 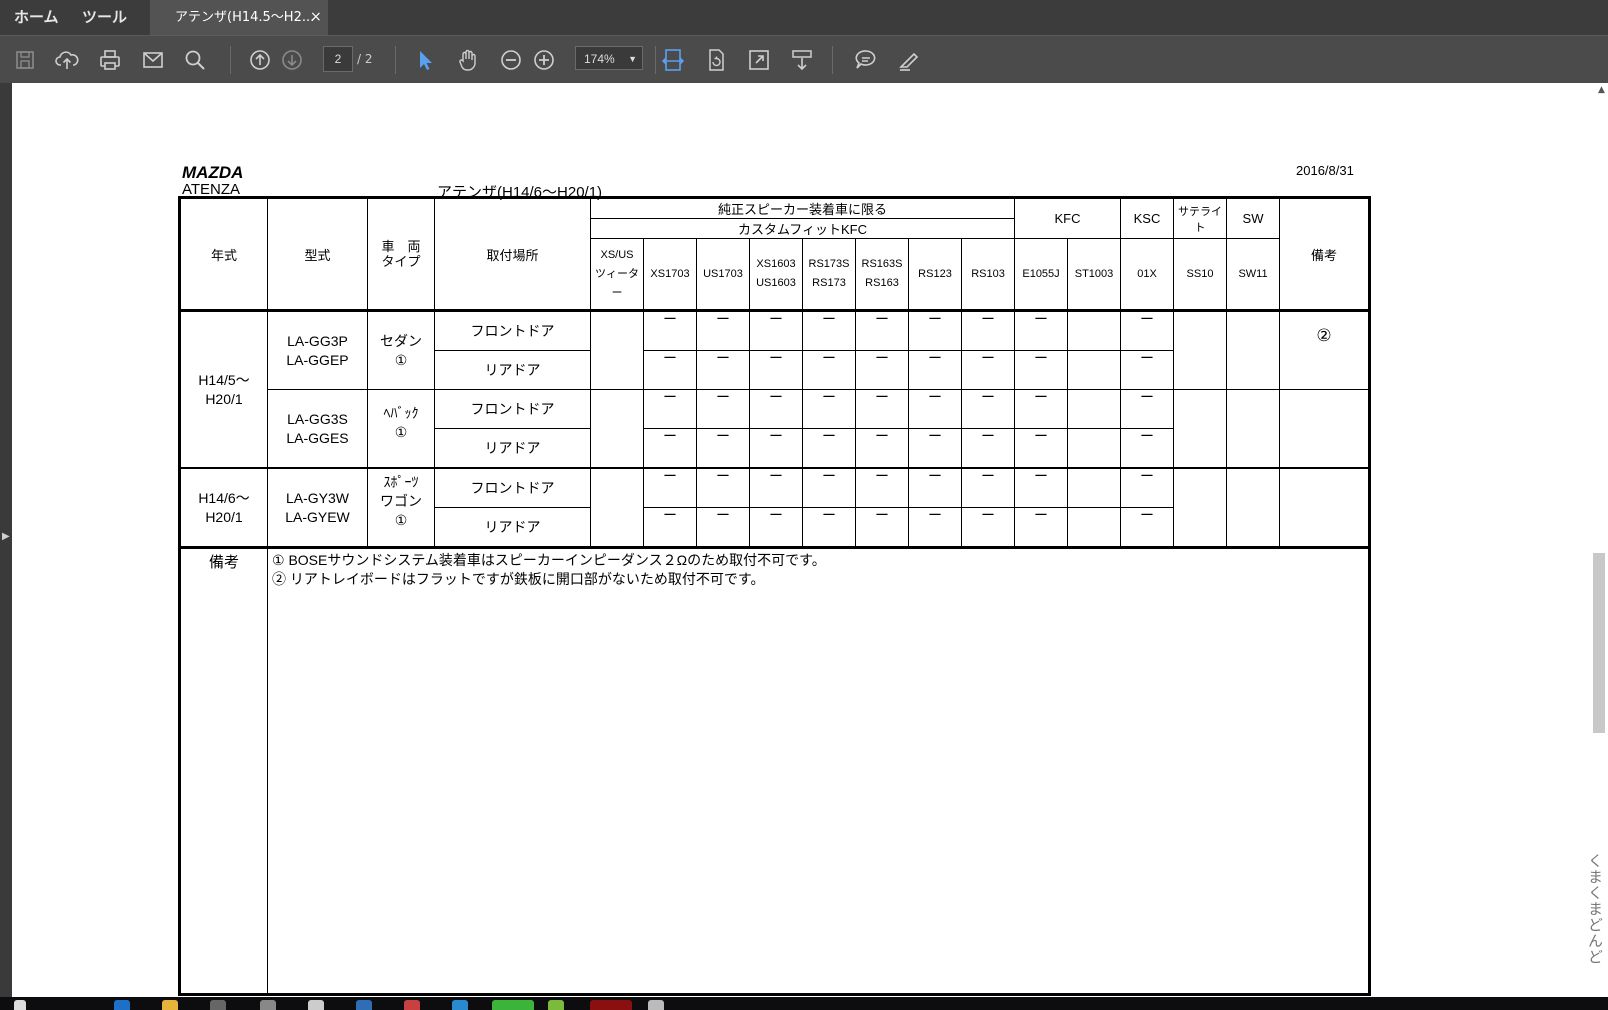 I want to click on col-header: RS163S RS163, so click(x=882, y=275).